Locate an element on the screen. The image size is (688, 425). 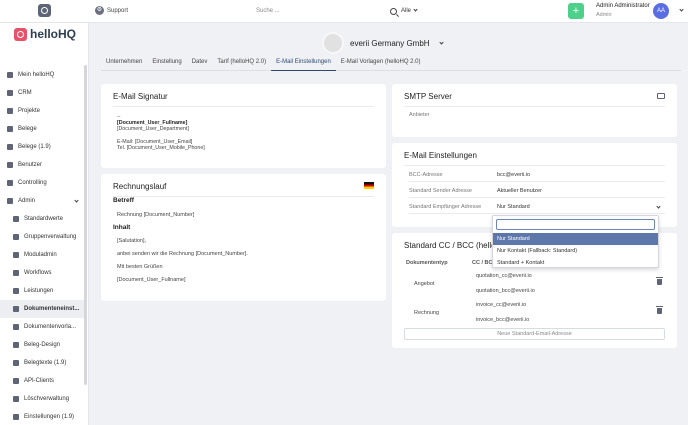
signature-phone: Tel. [Document_User_Mobile_Phone] is located at coordinates (161, 147).